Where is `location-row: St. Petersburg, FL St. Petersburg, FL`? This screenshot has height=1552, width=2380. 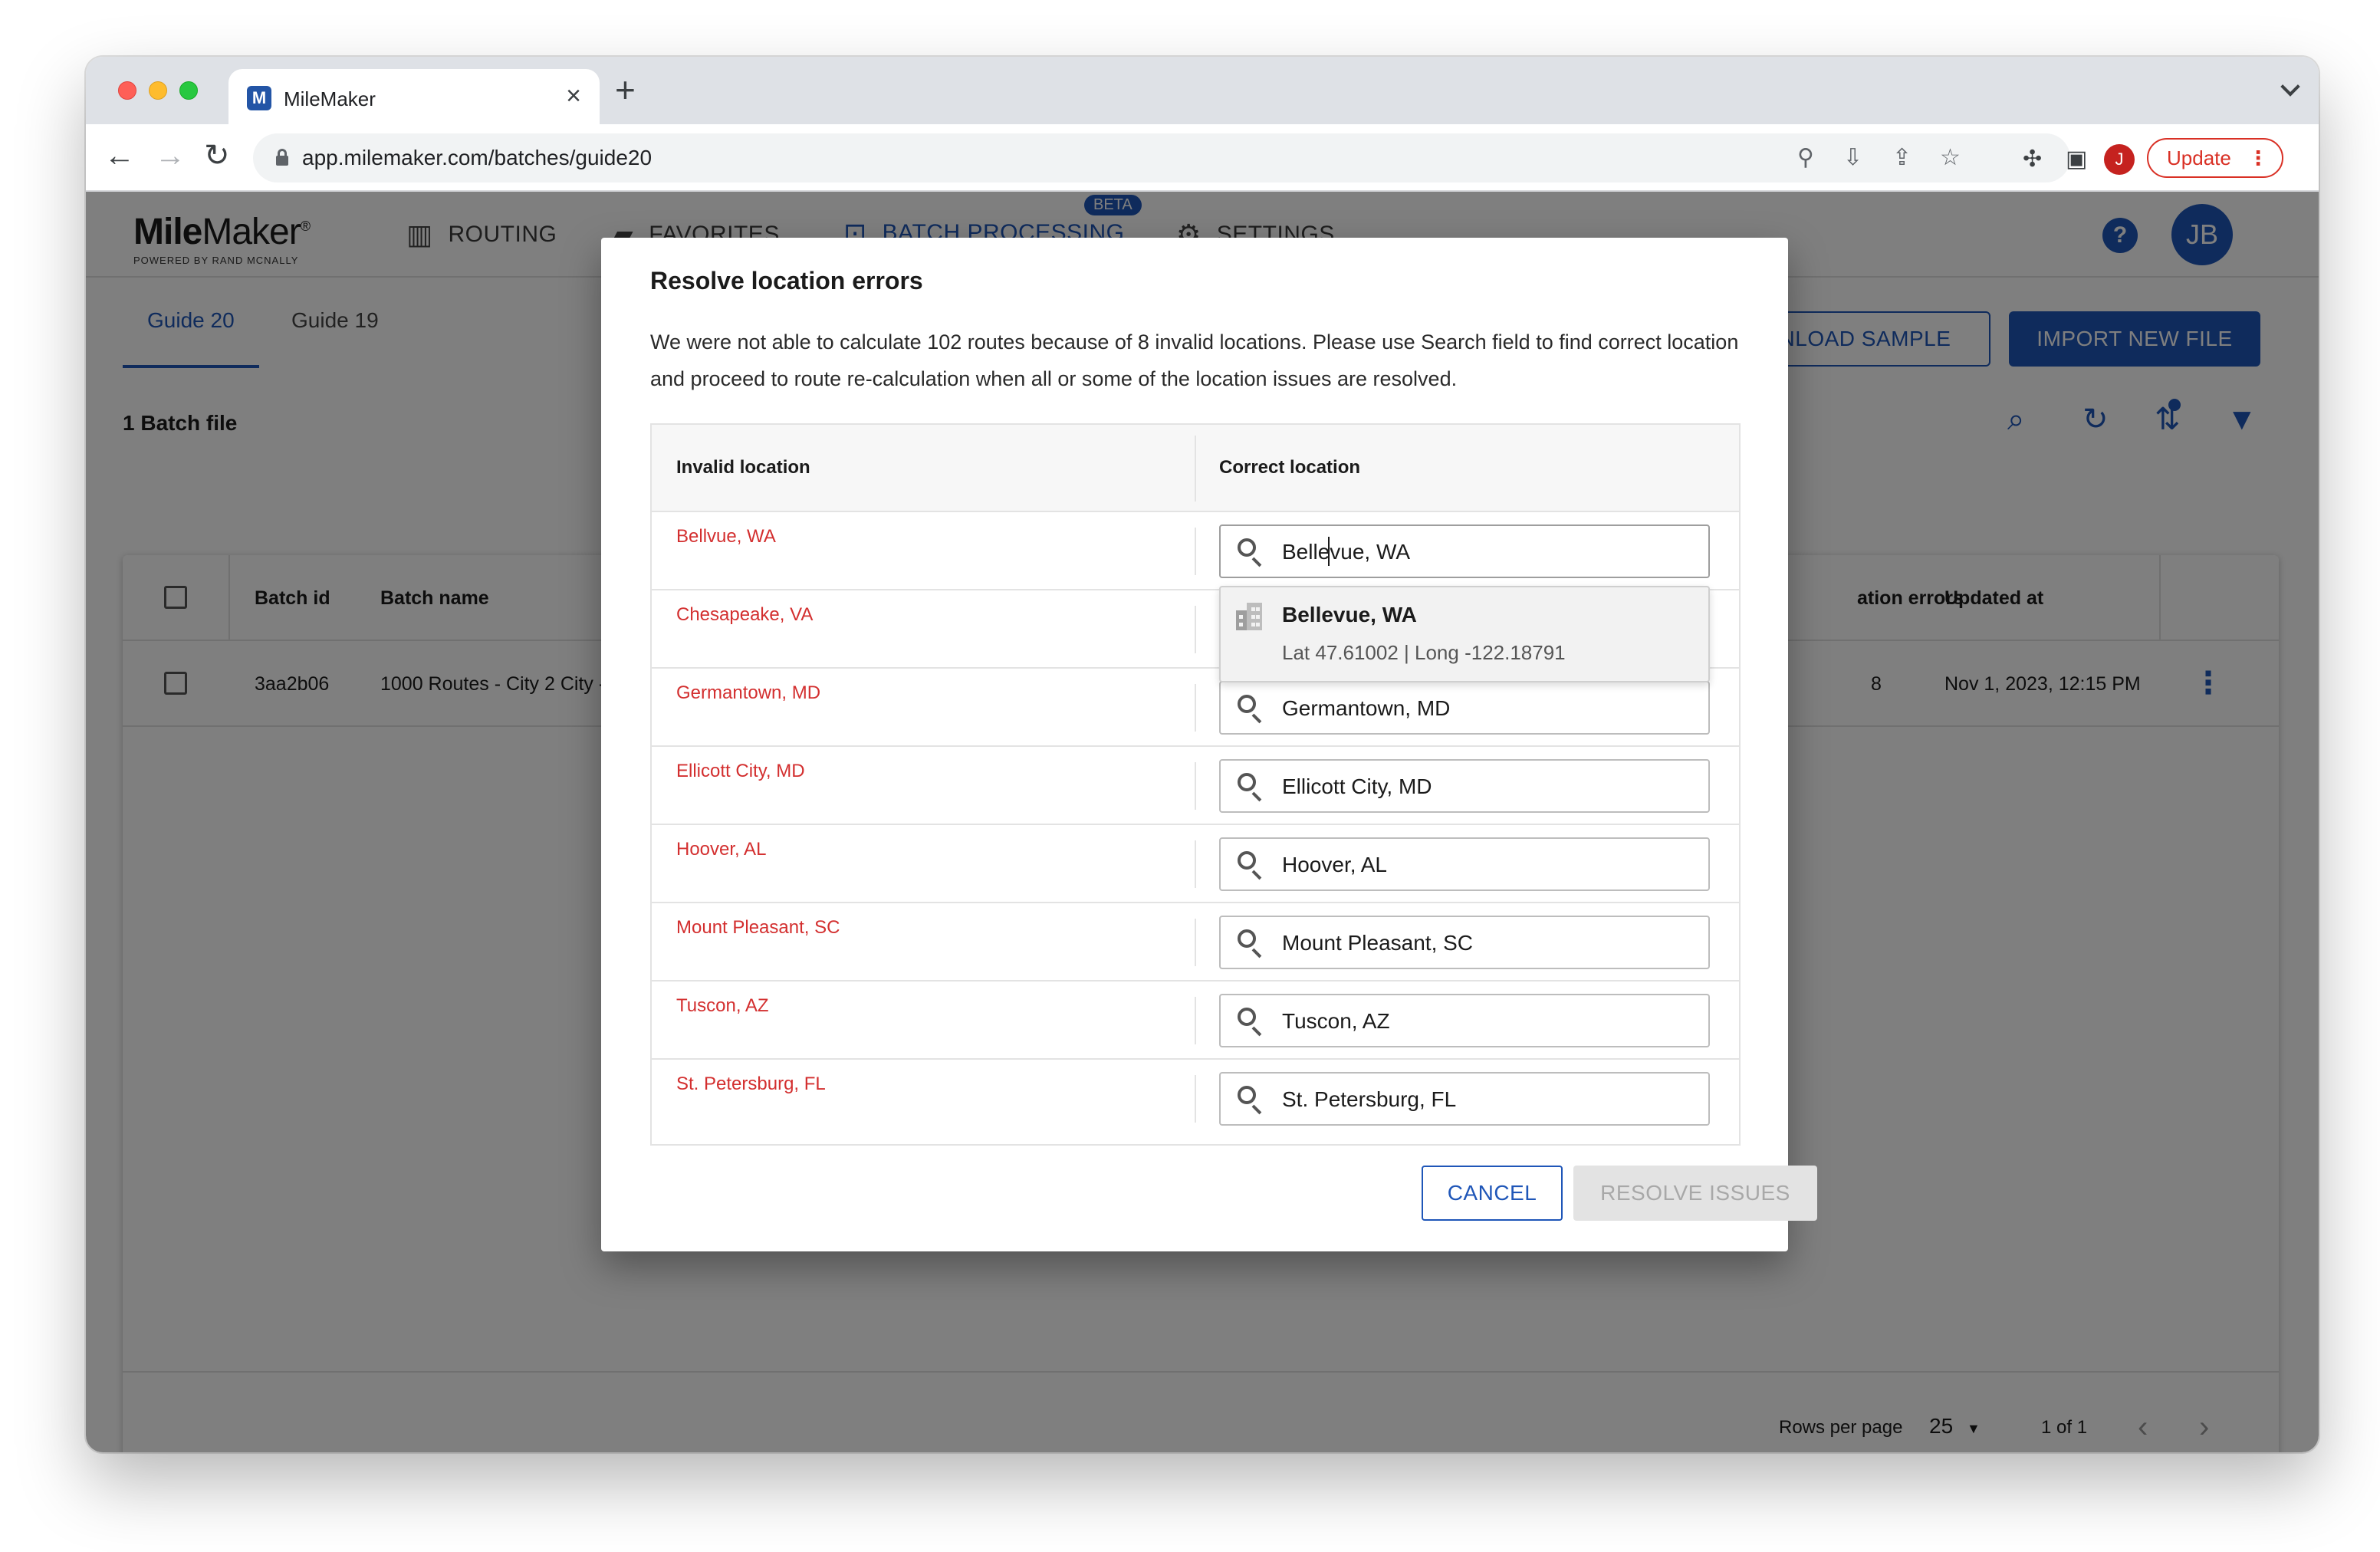
location-row: St. Petersburg, FL St. Petersburg, FL is located at coordinates (1196, 1099).